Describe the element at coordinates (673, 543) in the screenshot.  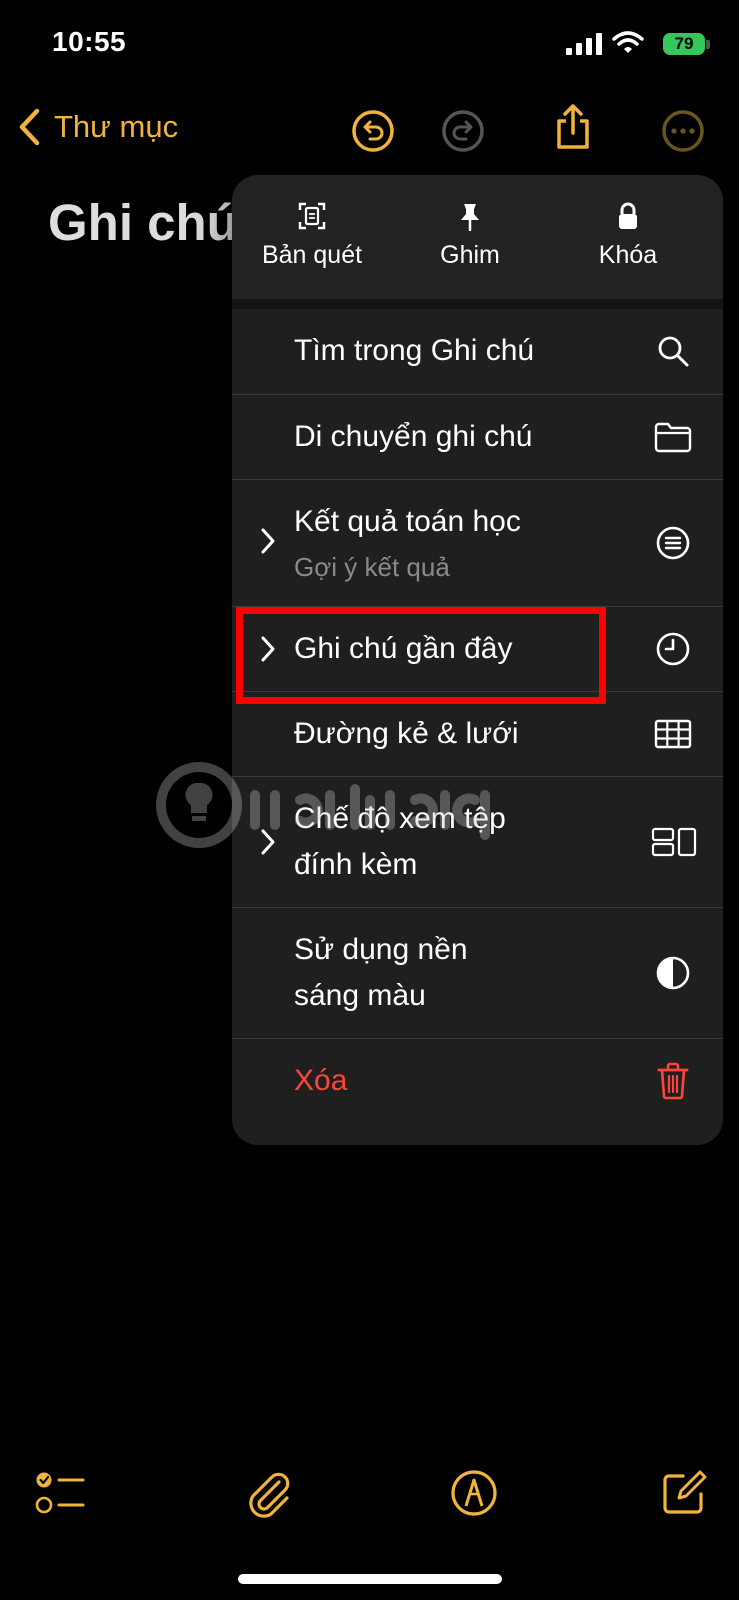
I see `equals-circle-icon` at that location.